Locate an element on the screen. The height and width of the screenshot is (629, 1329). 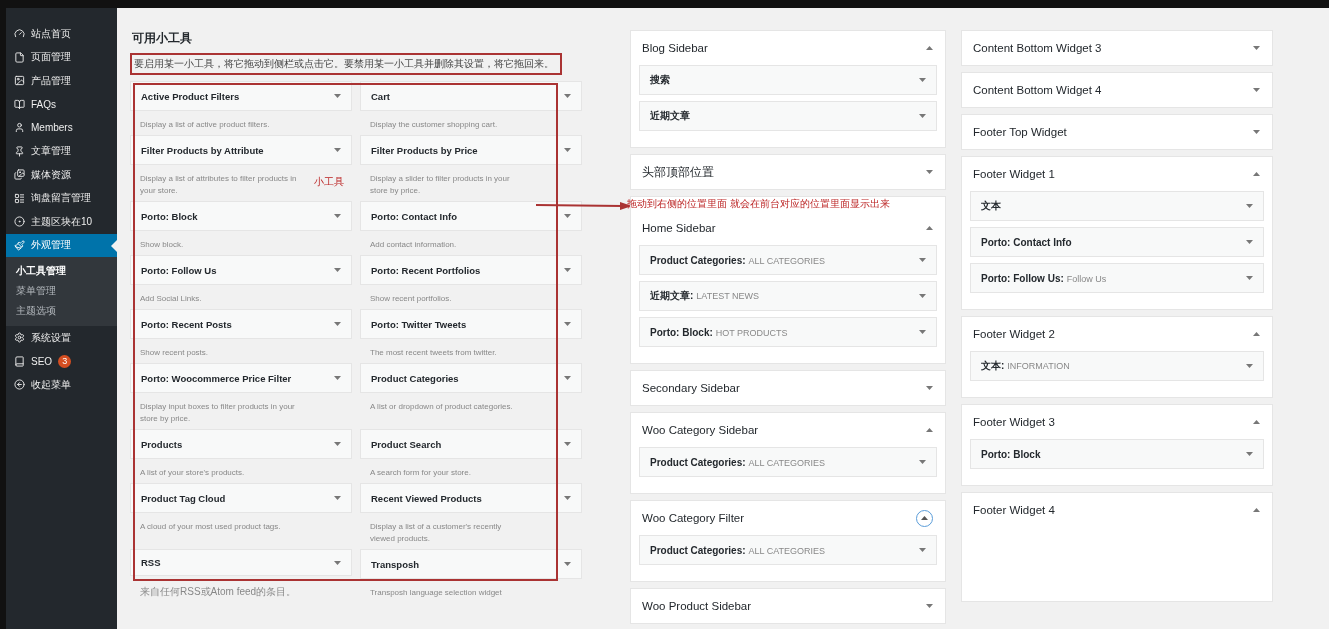
available-widget: Product Categories is located at coordinates (471, 378).